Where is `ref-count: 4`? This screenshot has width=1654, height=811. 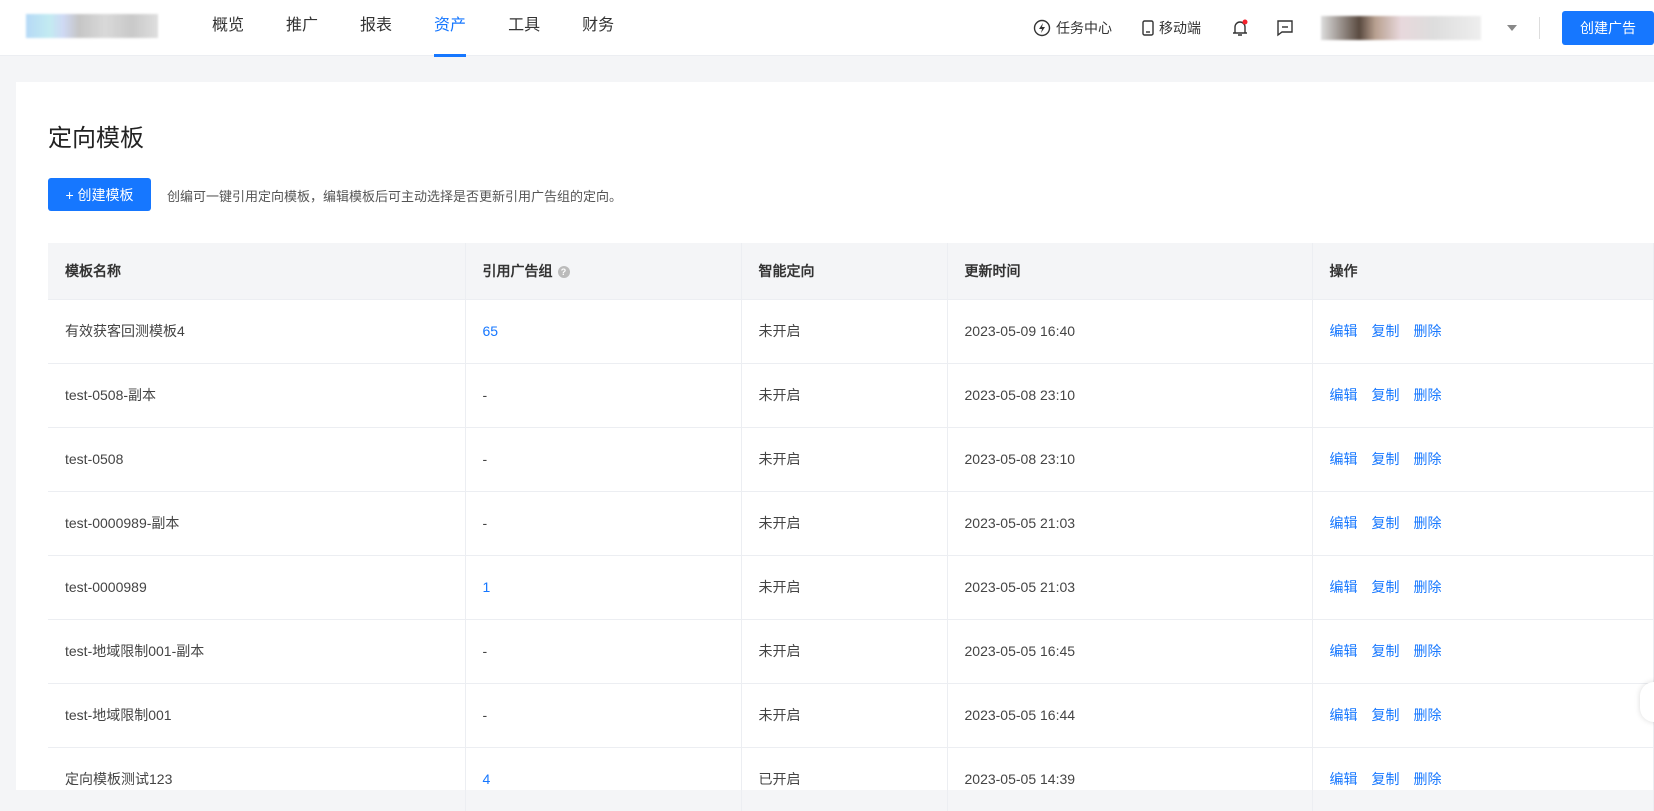
ref-count: 4 is located at coordinates (603, 778).